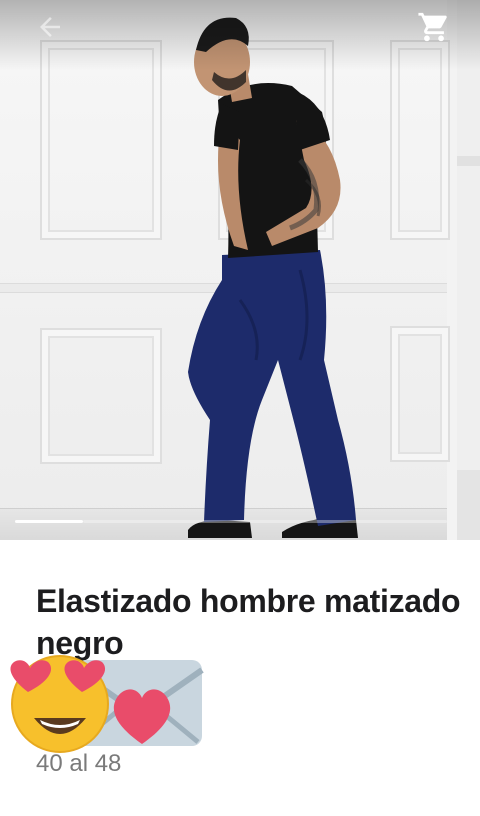 The height and width of the screenshot is (816, 480). What do you see at coordinates (468, 505) in the screenshot?
I see `floor` at bounding box center [468, 505].